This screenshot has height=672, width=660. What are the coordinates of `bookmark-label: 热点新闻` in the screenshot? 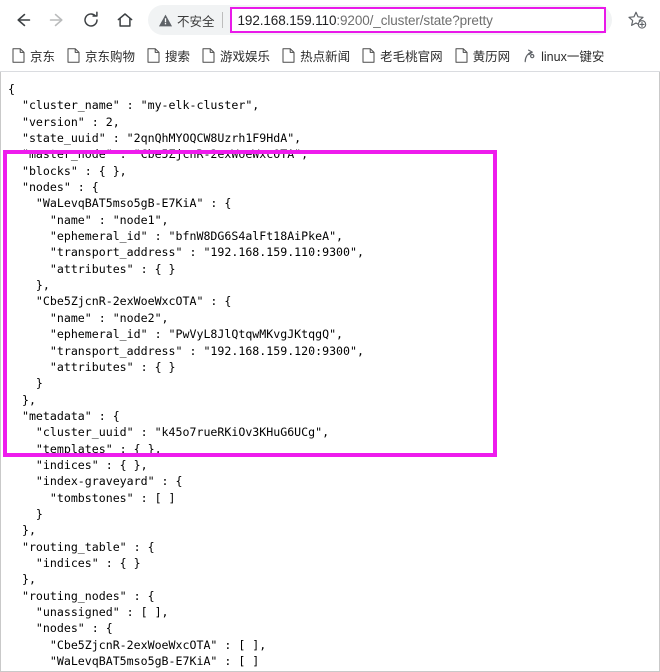 It's located at (325, 57).